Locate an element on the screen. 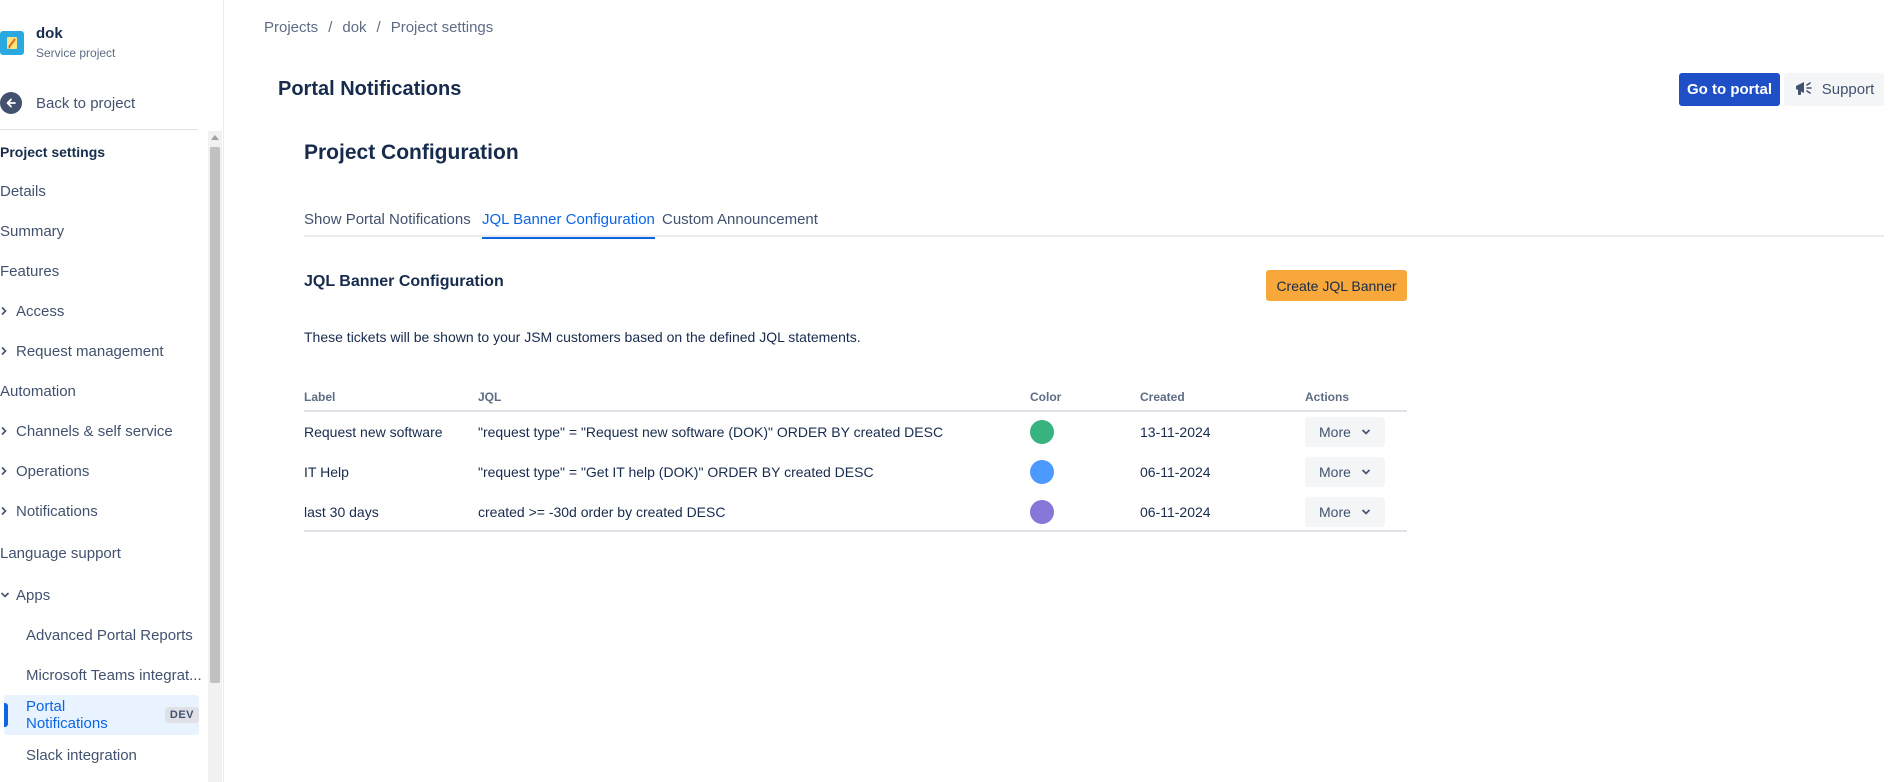  sidebar-item-request-management: Request management is located at coordinates (102, 351).